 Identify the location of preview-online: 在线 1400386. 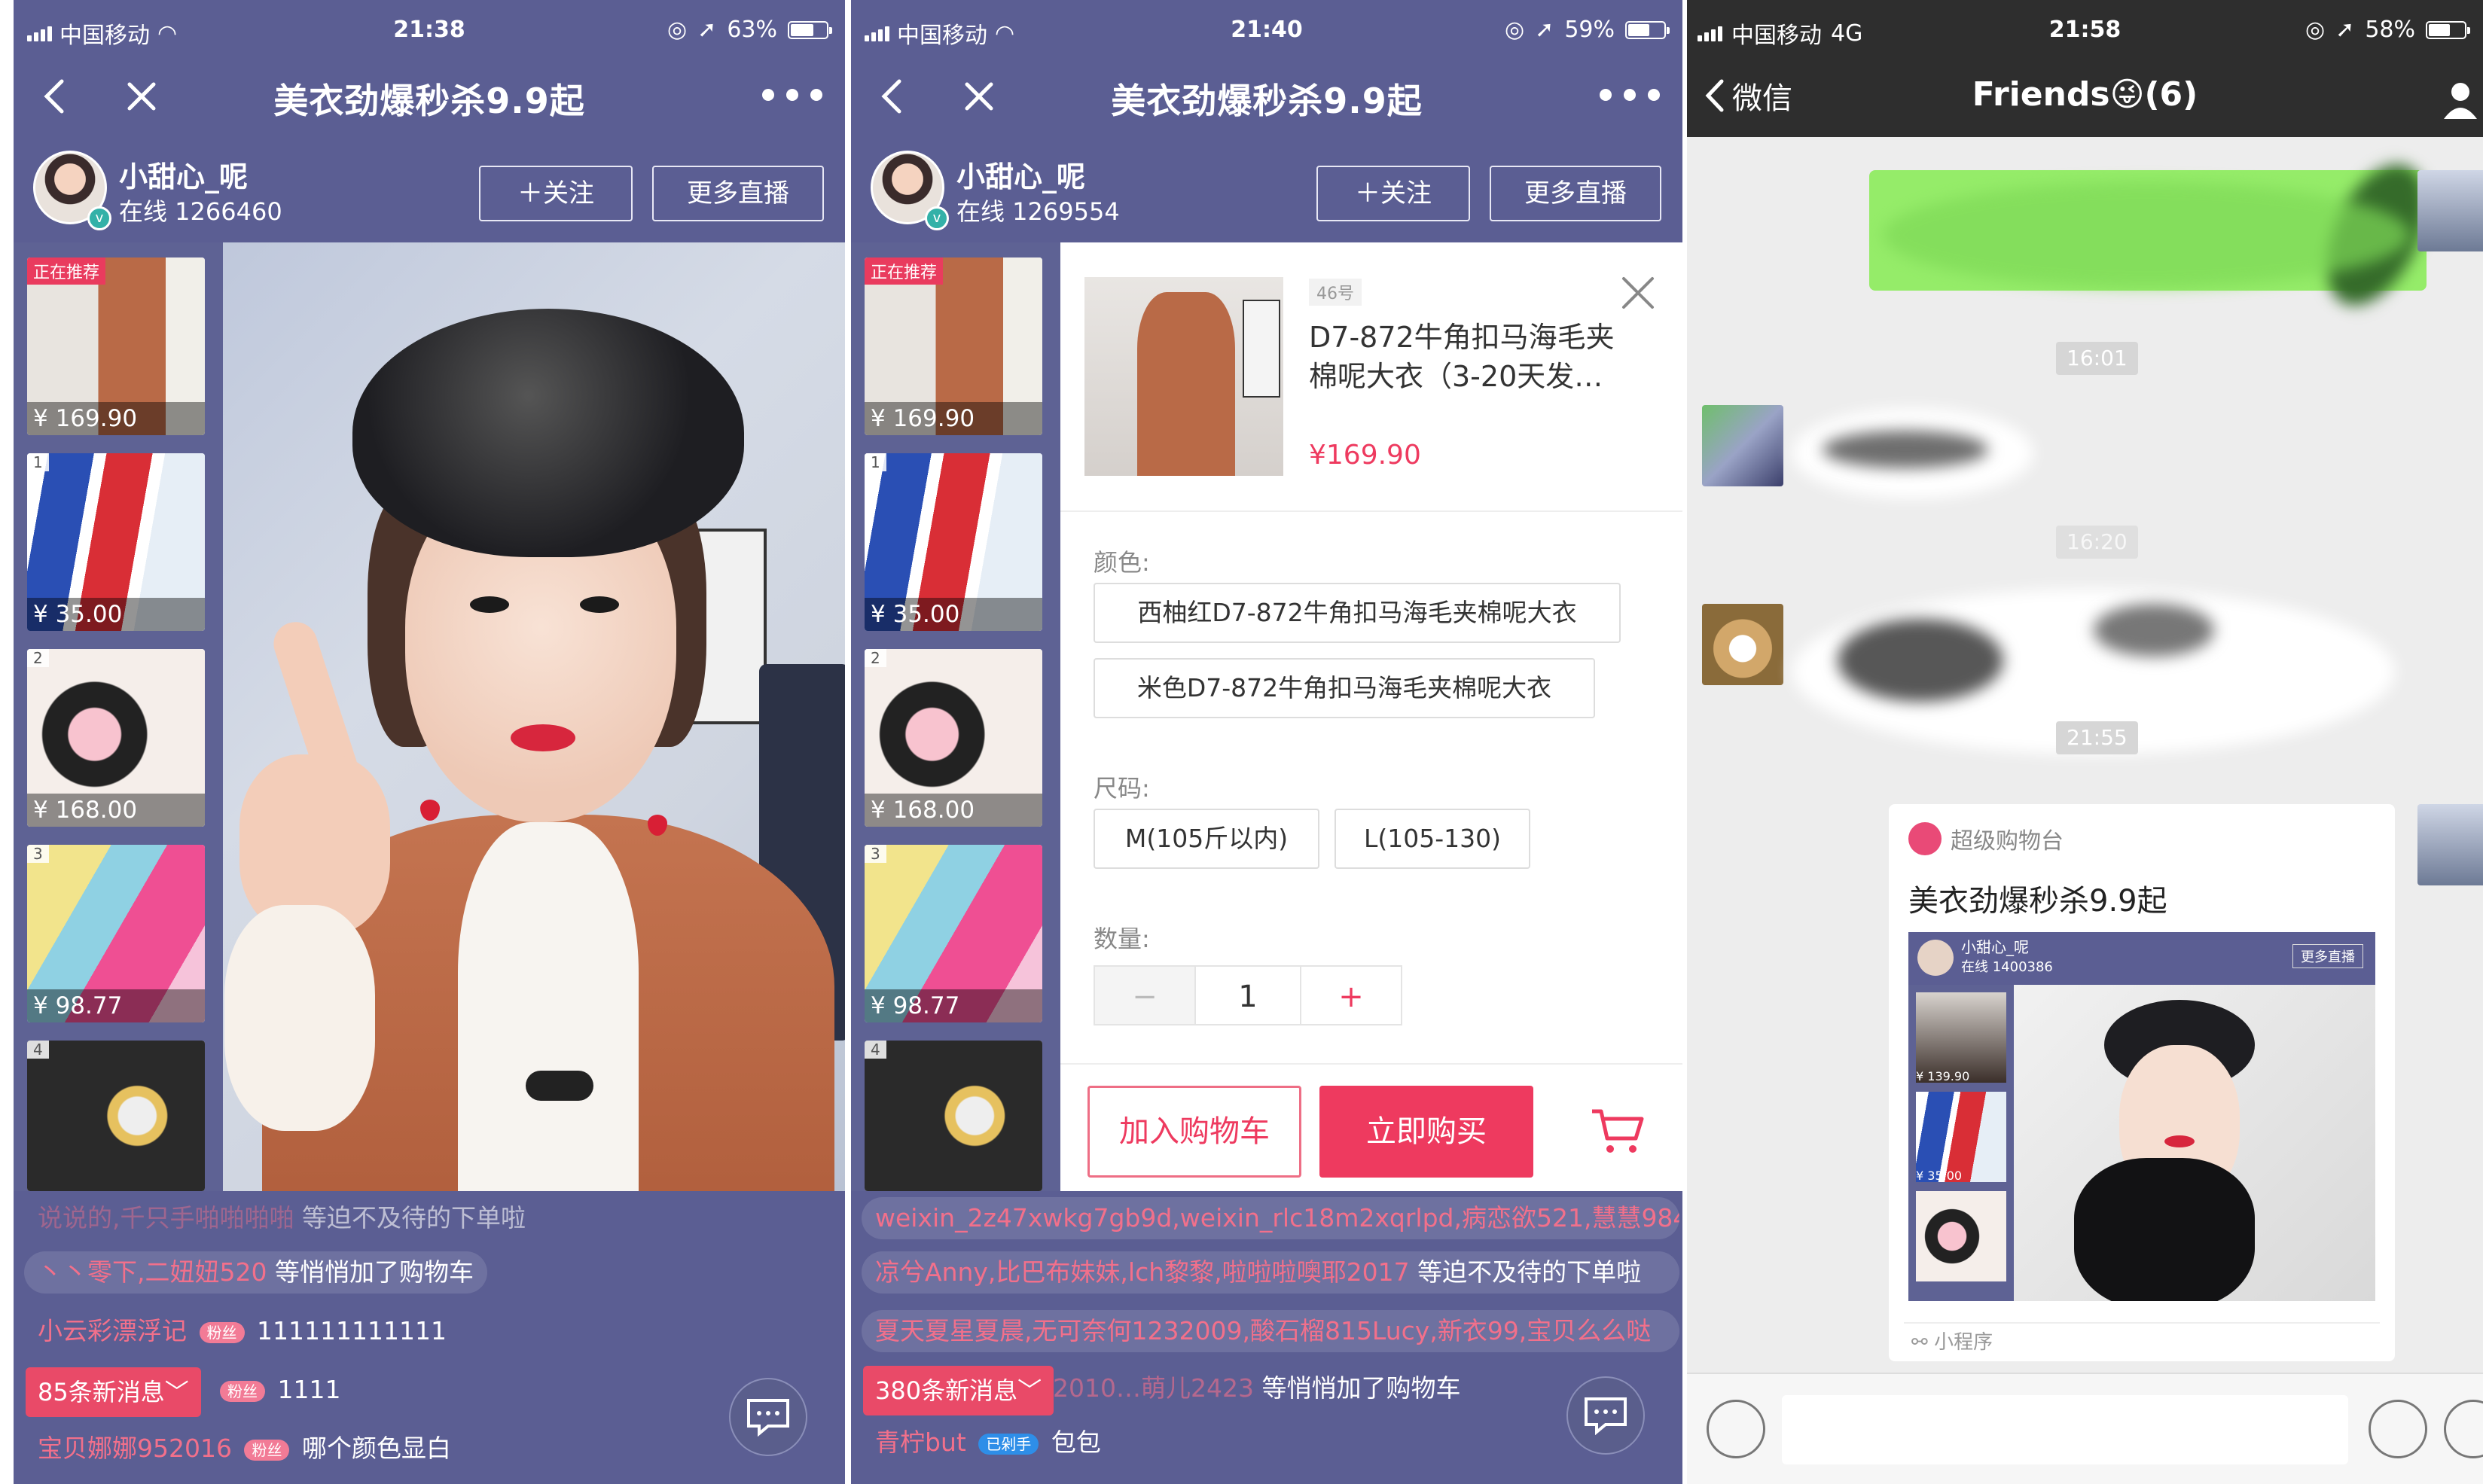
(2007, 967).